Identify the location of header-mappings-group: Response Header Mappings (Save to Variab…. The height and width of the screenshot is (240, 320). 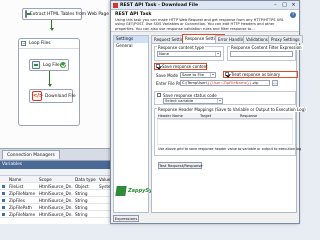
(230, 131).